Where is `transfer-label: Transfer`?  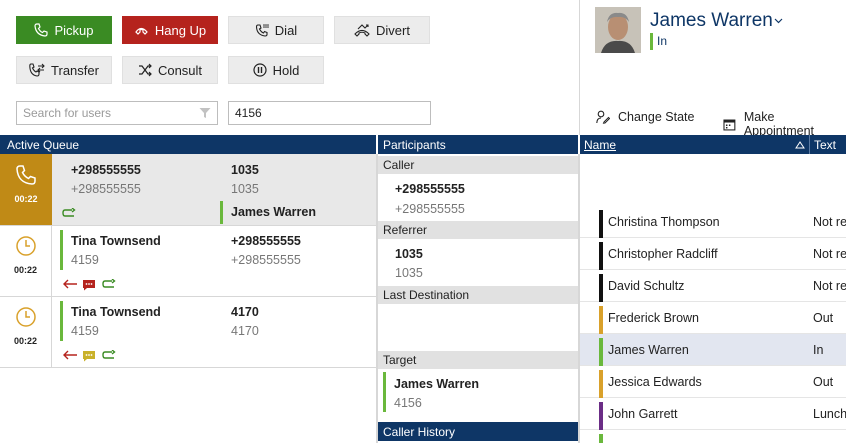 transfer-label: Transfer is located at coordinates (75, 70).